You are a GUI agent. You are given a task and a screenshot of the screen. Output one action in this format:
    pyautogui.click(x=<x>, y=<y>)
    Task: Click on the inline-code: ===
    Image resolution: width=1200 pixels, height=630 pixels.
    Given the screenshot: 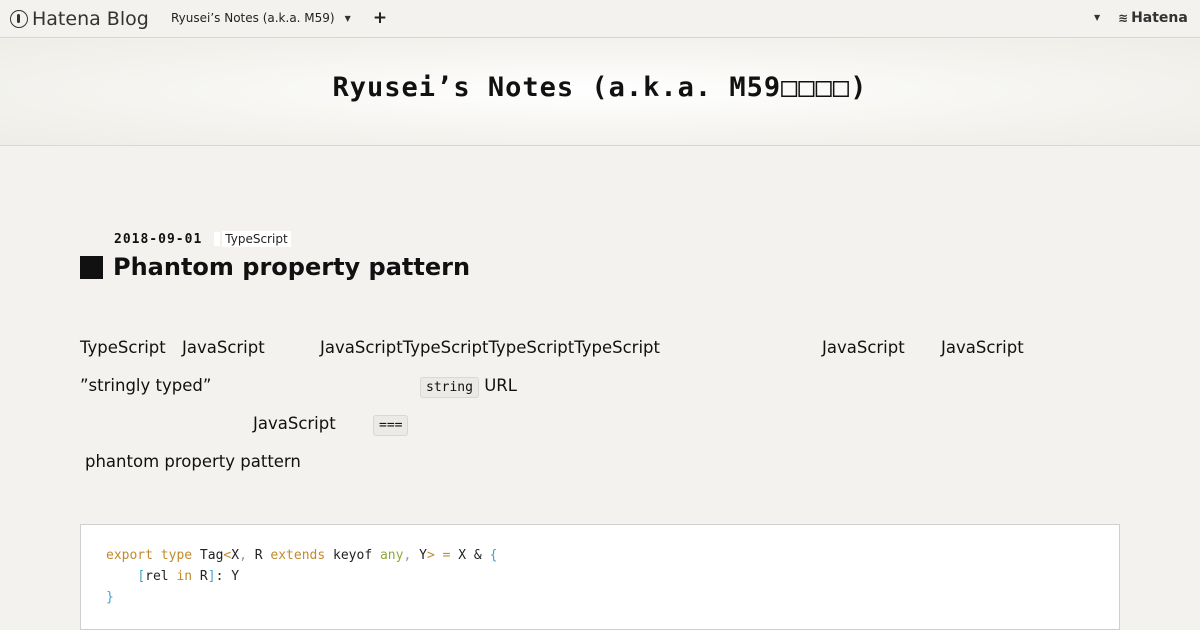 What is the action you would take?
    pyautogui.click(x=391, y=425)
    